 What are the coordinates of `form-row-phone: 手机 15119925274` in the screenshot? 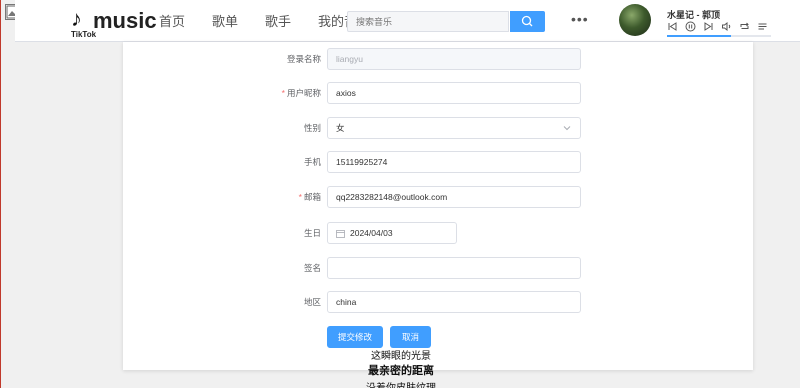 It's located at (438, 162).